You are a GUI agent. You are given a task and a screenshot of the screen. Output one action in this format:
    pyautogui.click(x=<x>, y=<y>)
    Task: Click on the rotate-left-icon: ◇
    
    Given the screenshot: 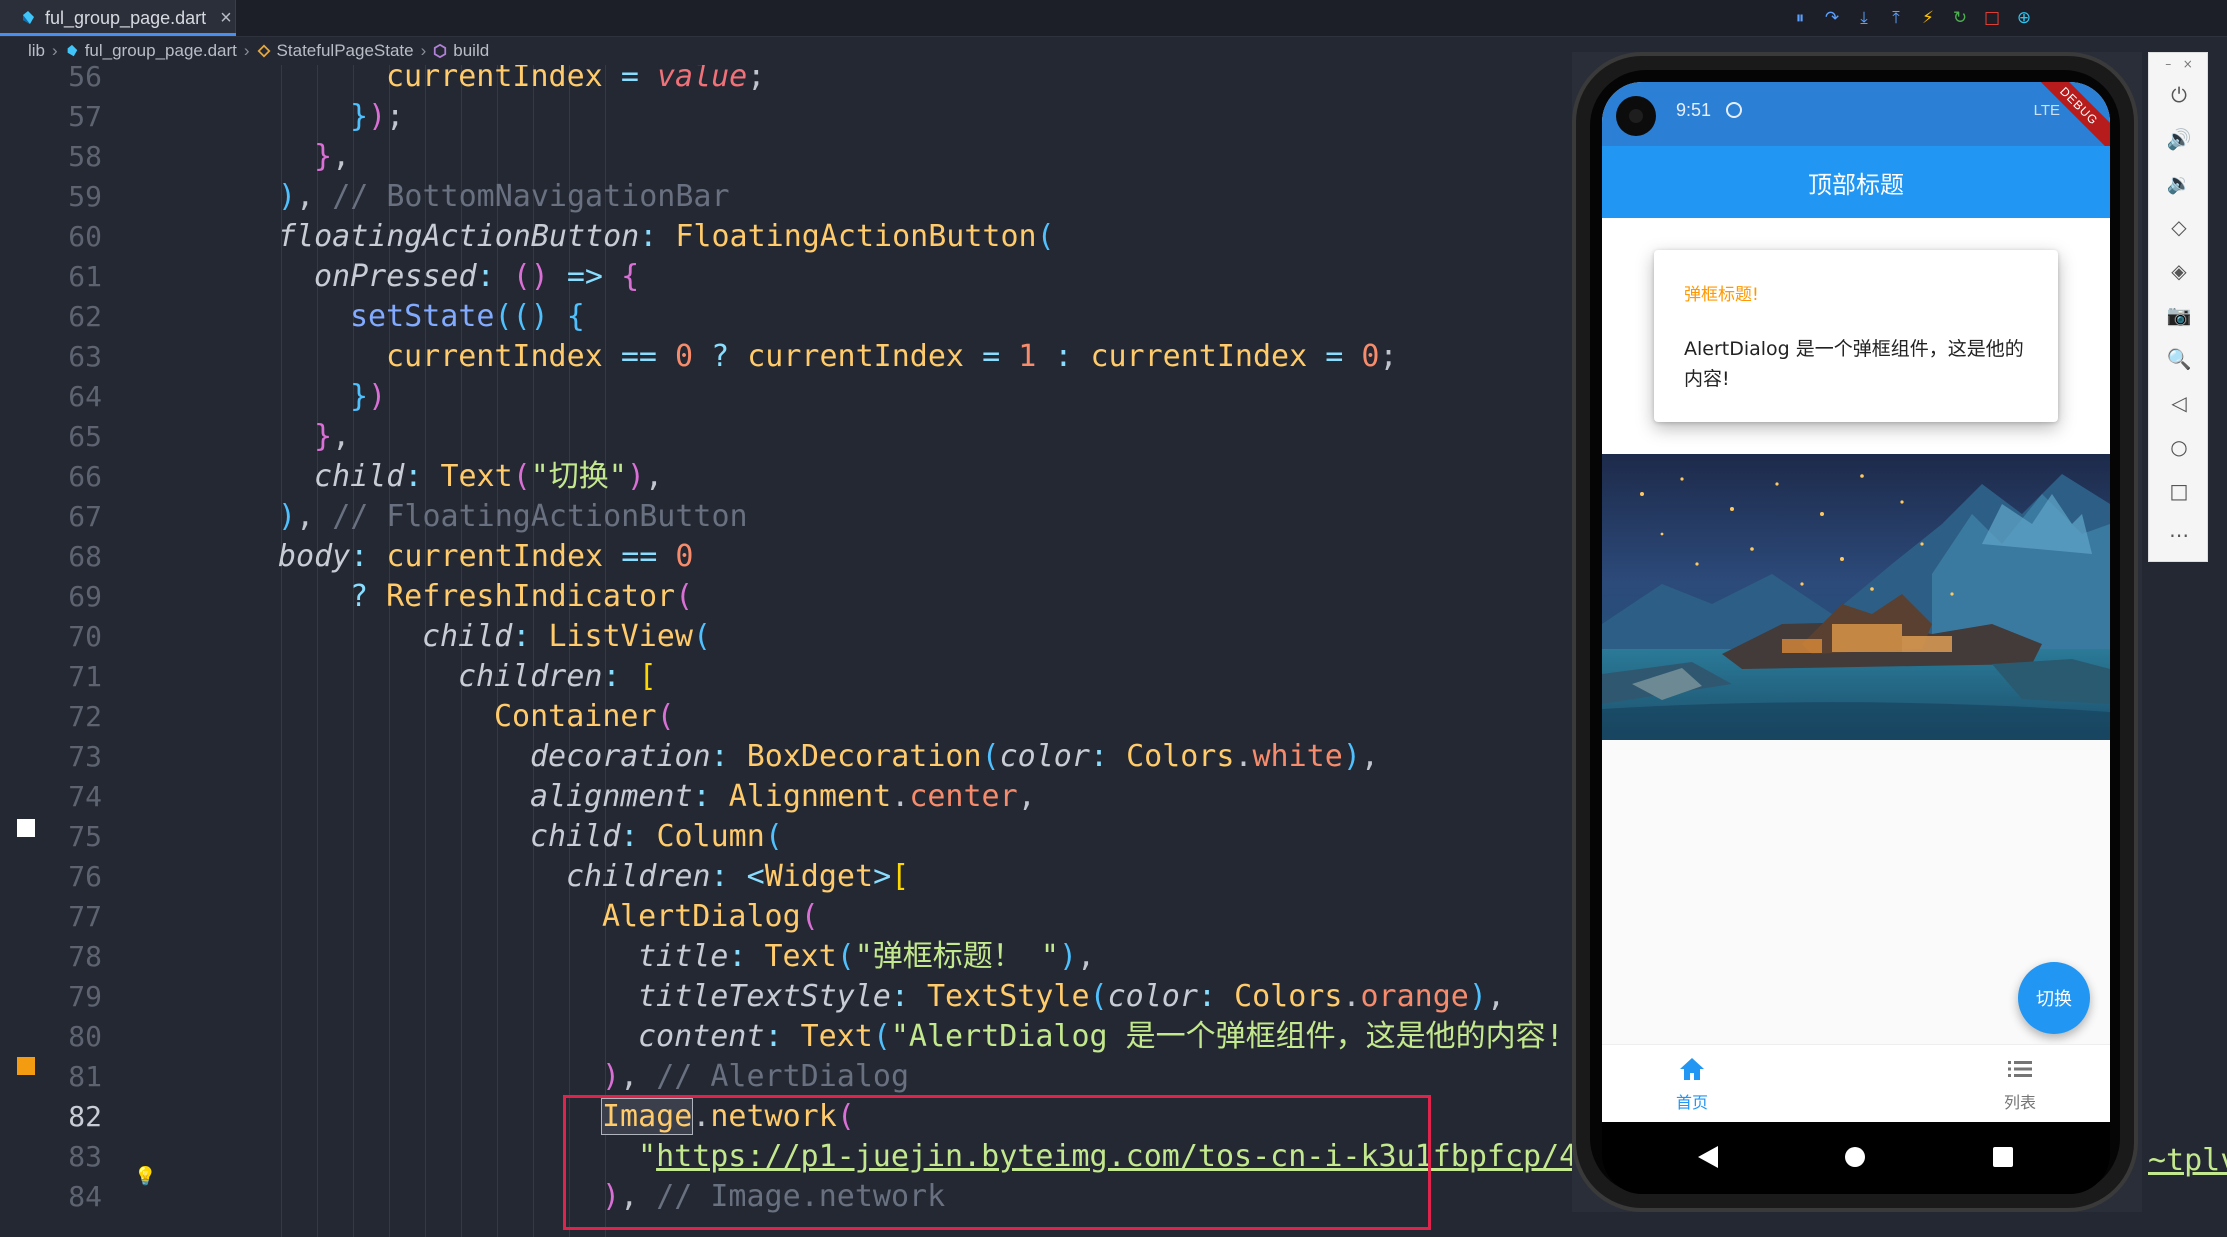 What is the action you would take?
    pyautogui.click(x=2179, y=227)
    